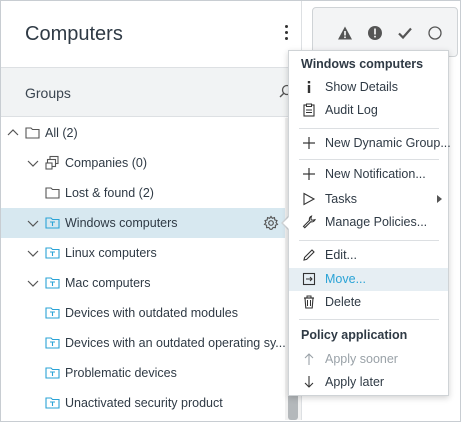 The image size is (461, 422). I want to click on tree-item-problematic-devices: Problematic devices, so click(143, 373).